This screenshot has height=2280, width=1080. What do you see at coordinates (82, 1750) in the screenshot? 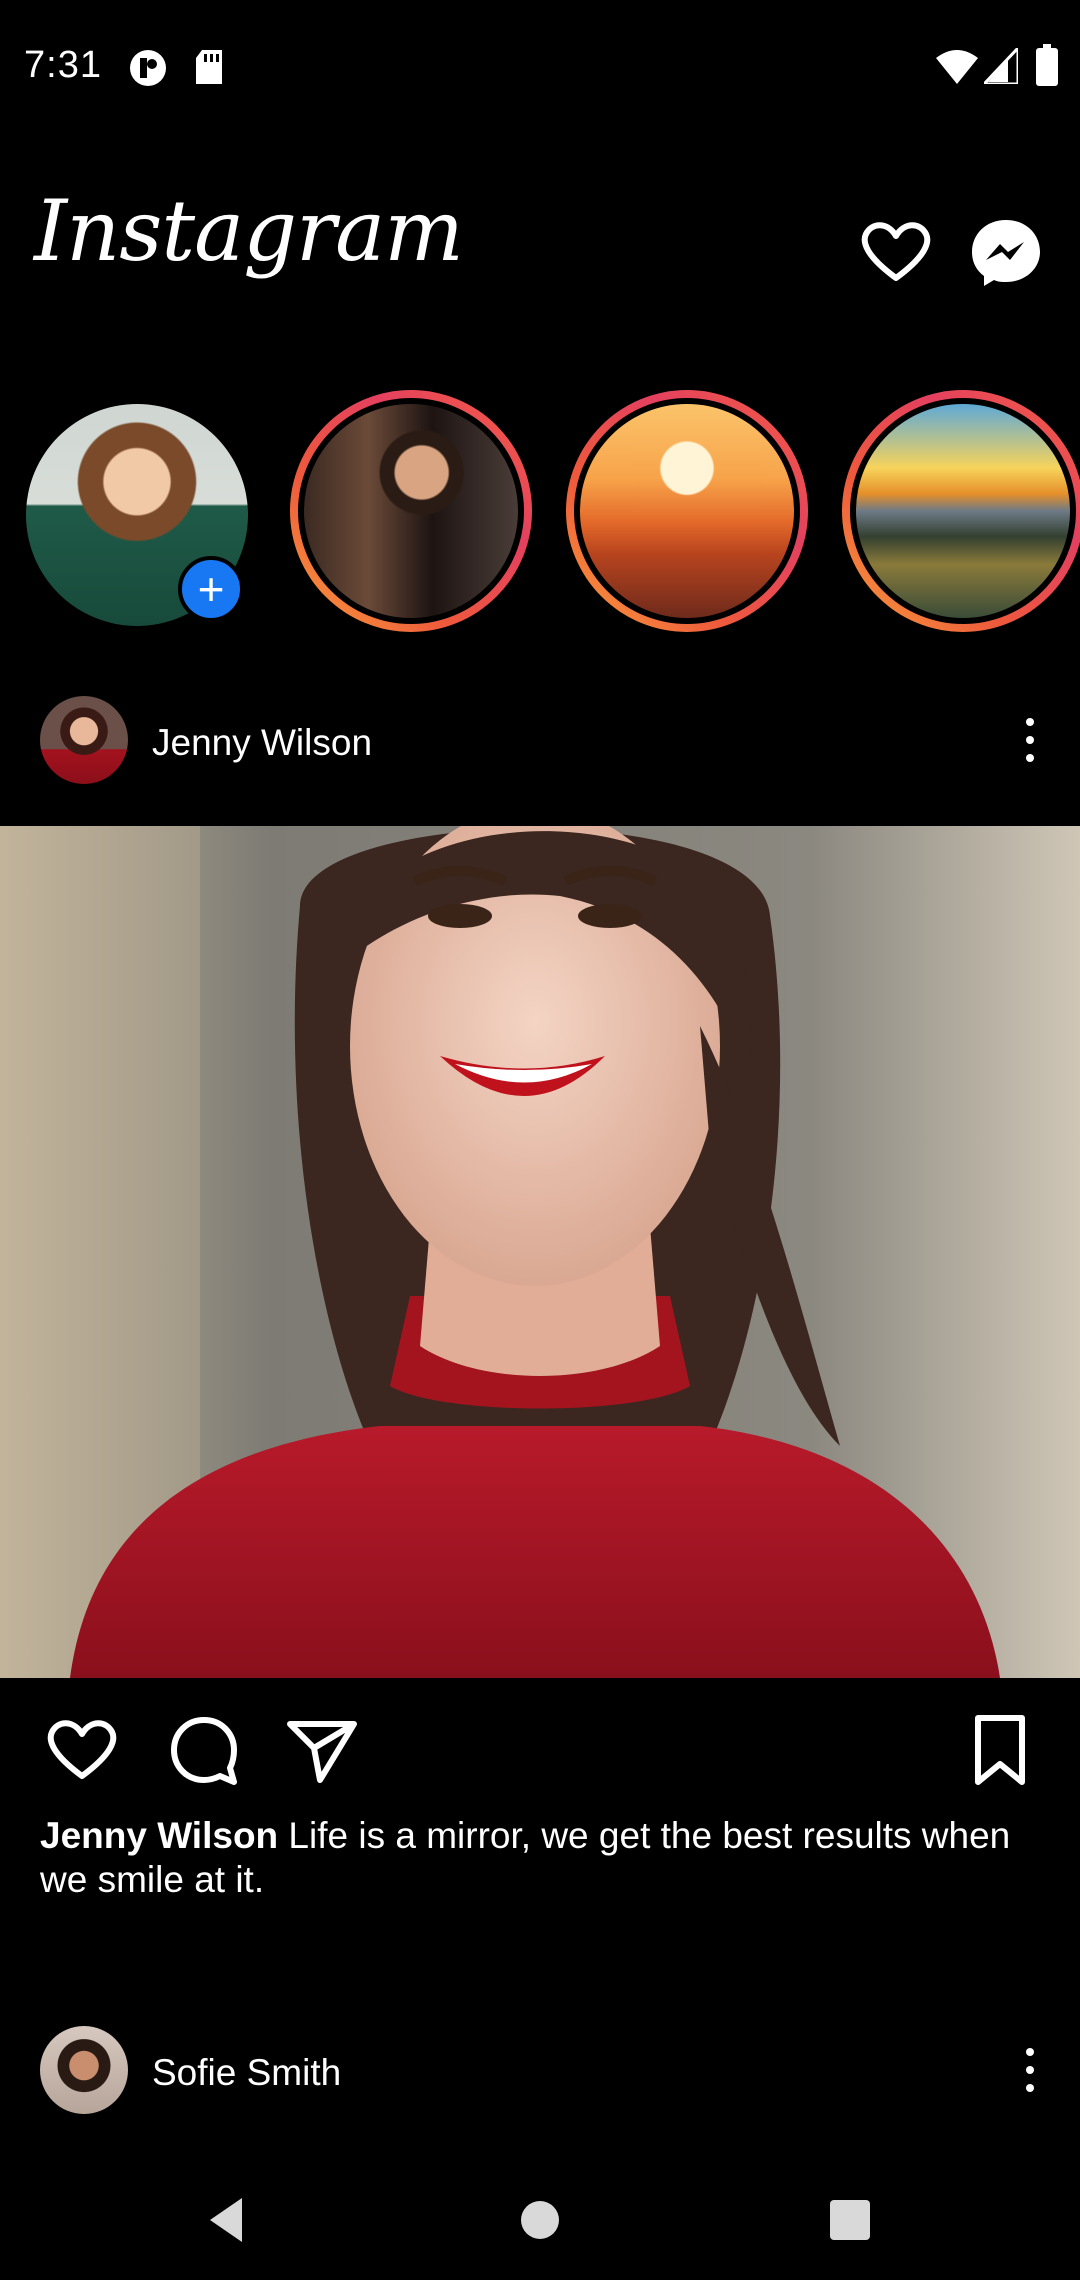
I see `like-heart-icon` at bounding box center [82, 1750].